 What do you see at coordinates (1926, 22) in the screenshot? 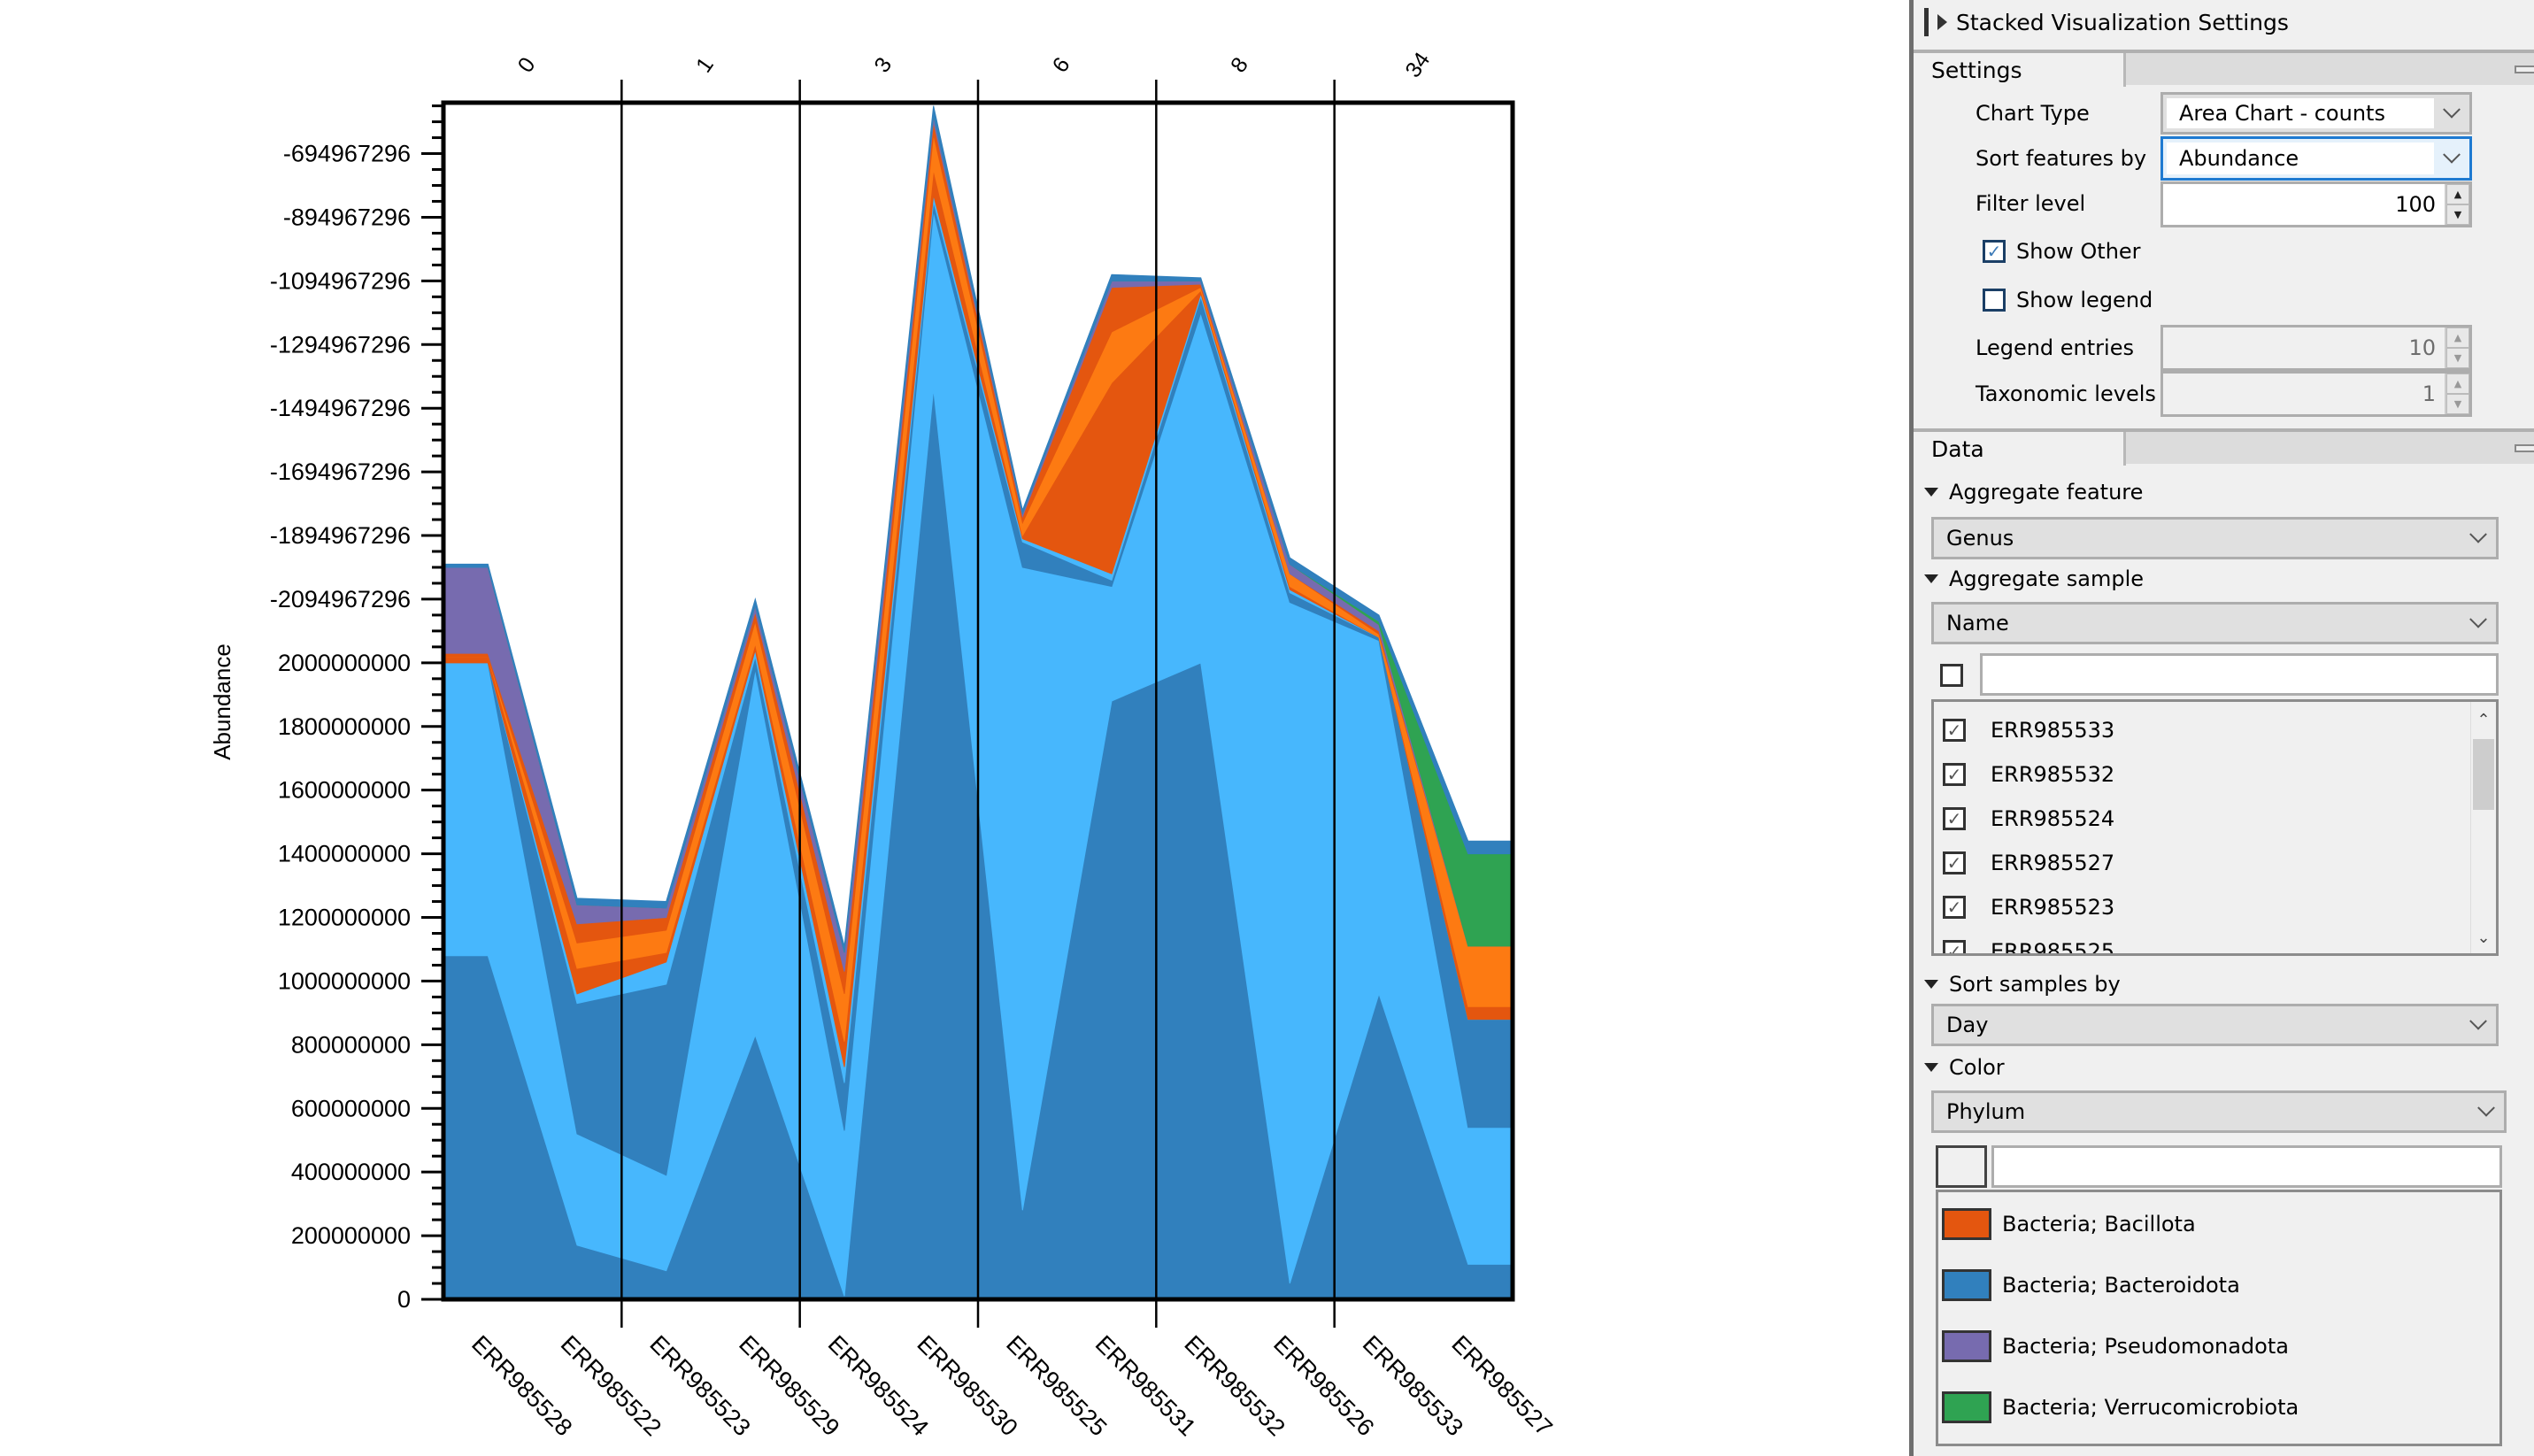
I see `panel-grip-icon` at bounding box center [1926, 22].